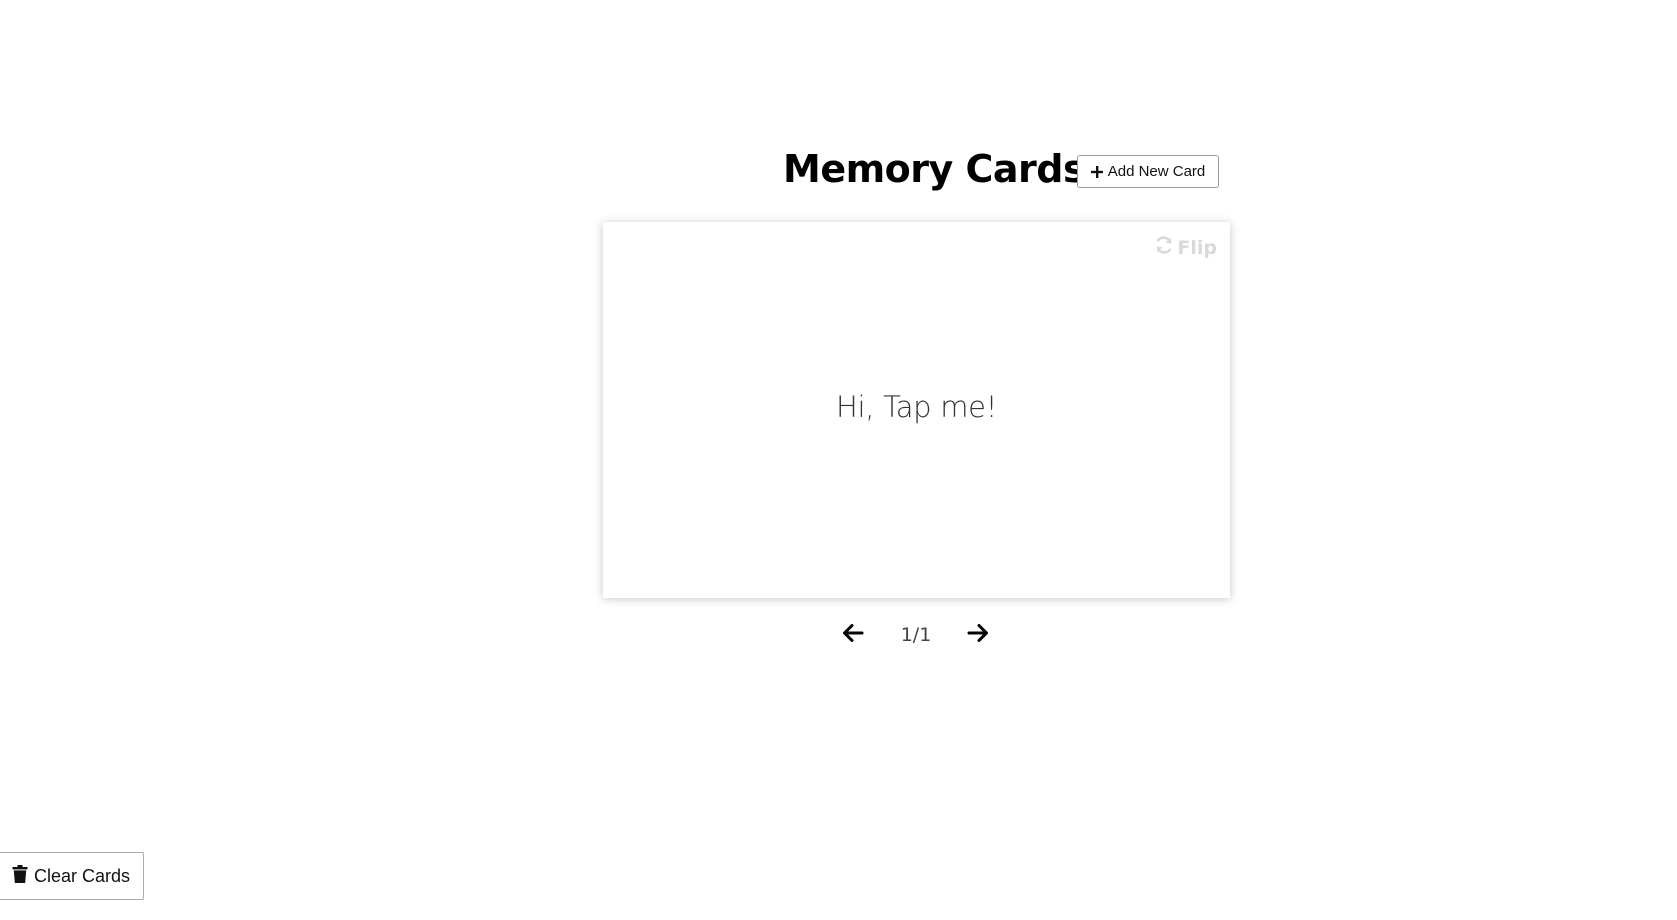  Describe the element at coordinates (1164, 247) in the screenshot. I see `sync-icon` at that location.